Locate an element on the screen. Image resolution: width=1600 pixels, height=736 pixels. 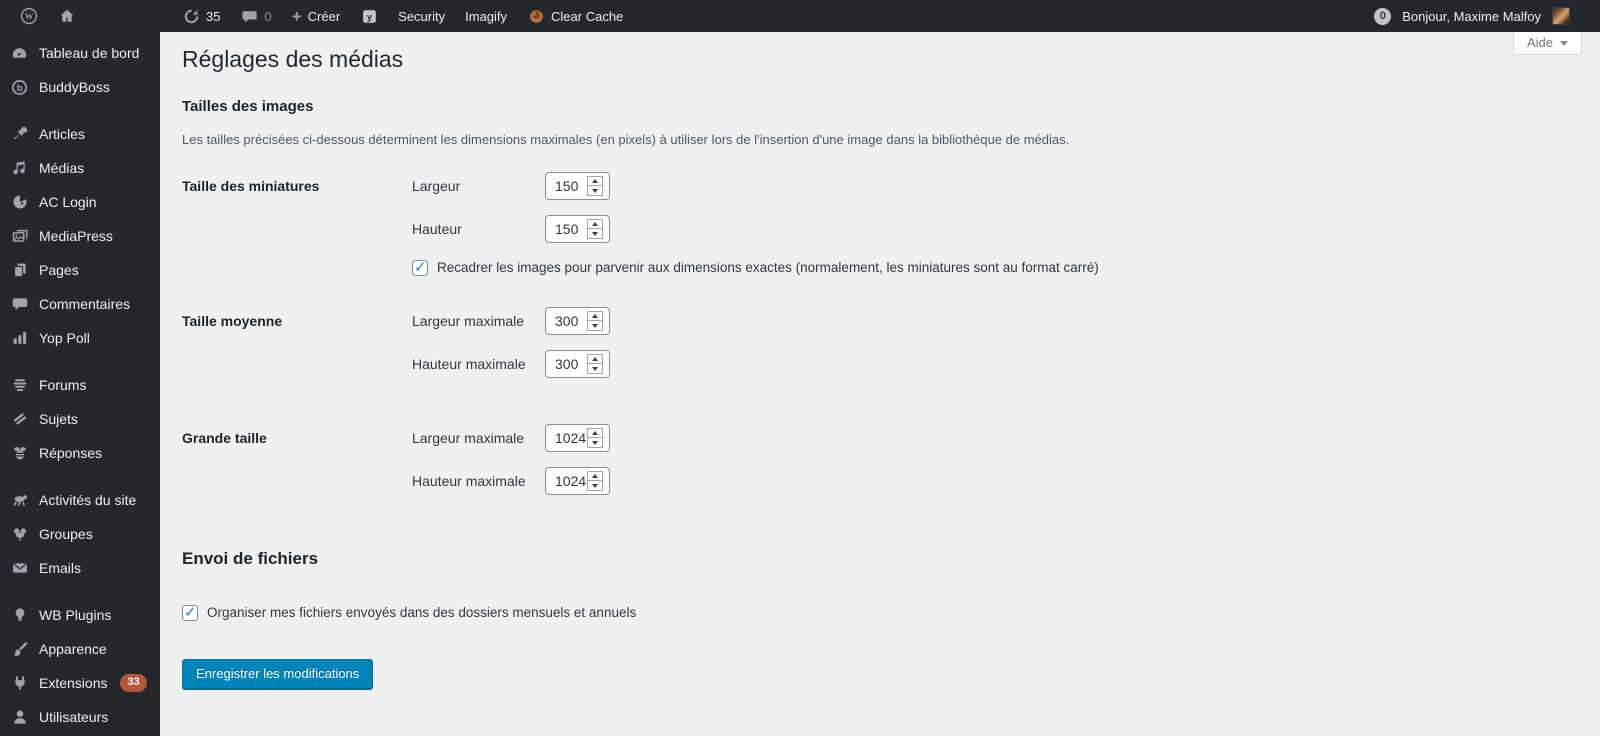
imagify-menu: Imagify is located at coordinates (486, 16).